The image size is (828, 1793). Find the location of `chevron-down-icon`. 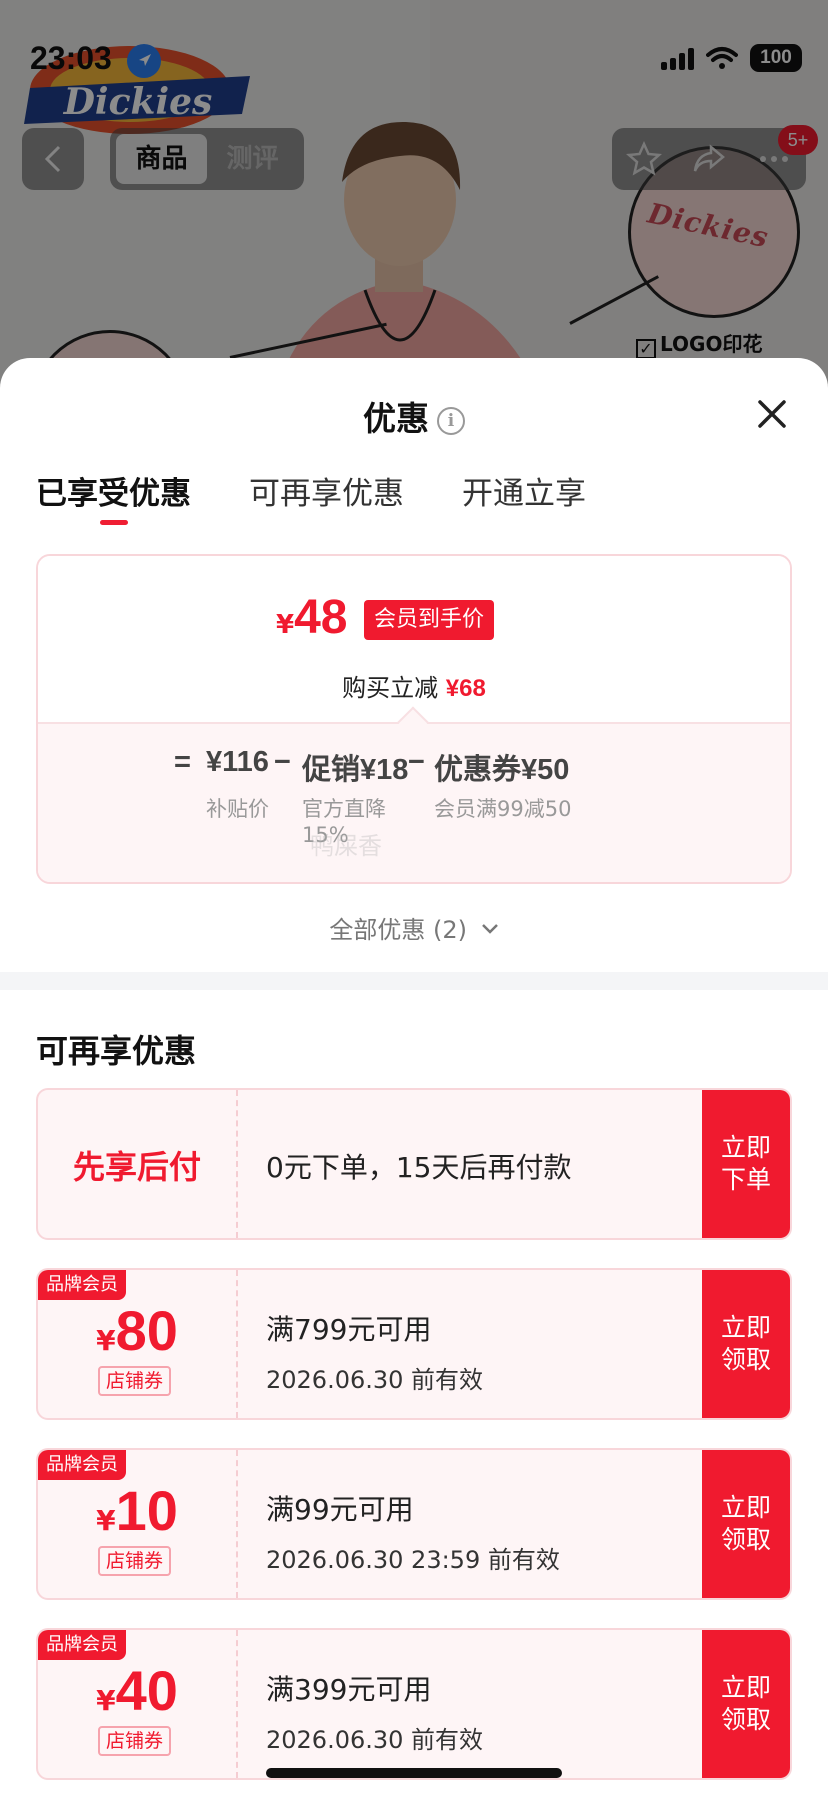

chevron-down-icon is located at coordinates (489, 929).